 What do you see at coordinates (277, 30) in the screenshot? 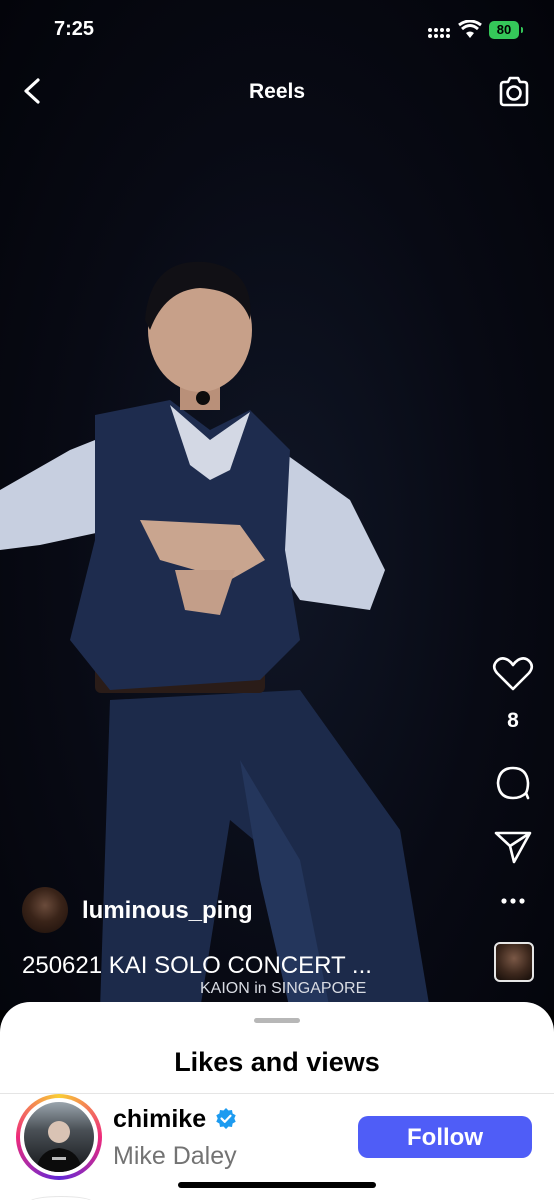
I see `status-bar: 7:25 80` at bounding box center [277, 30].